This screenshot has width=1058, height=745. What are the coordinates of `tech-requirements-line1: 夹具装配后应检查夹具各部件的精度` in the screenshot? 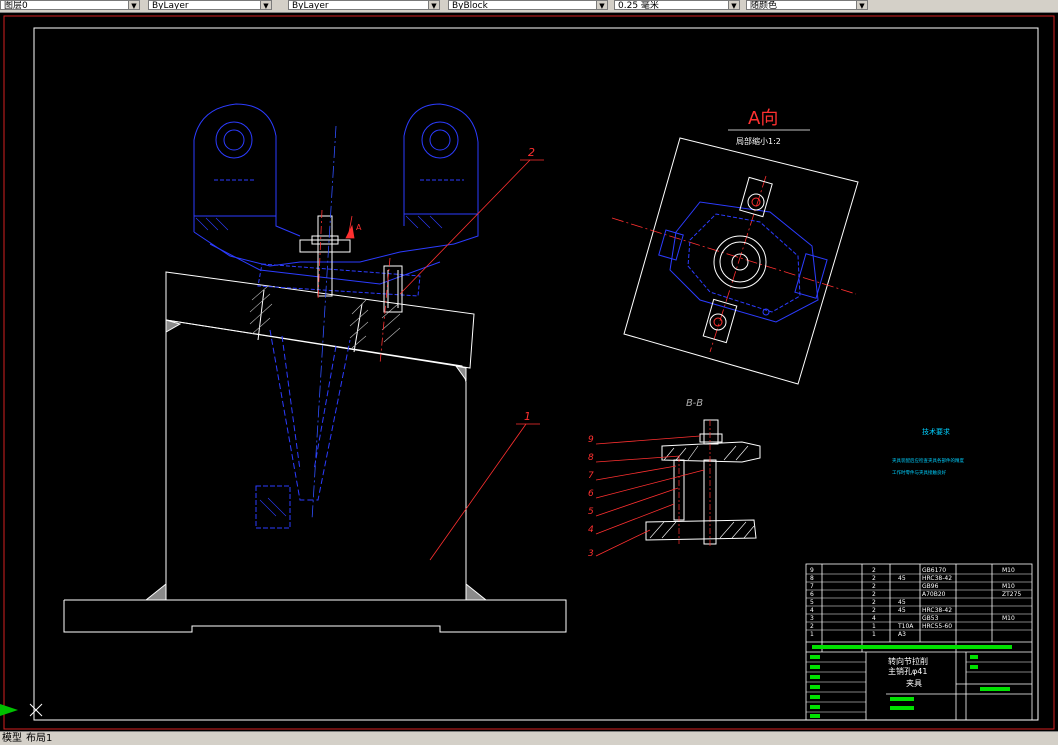 It's located at (928, 460).